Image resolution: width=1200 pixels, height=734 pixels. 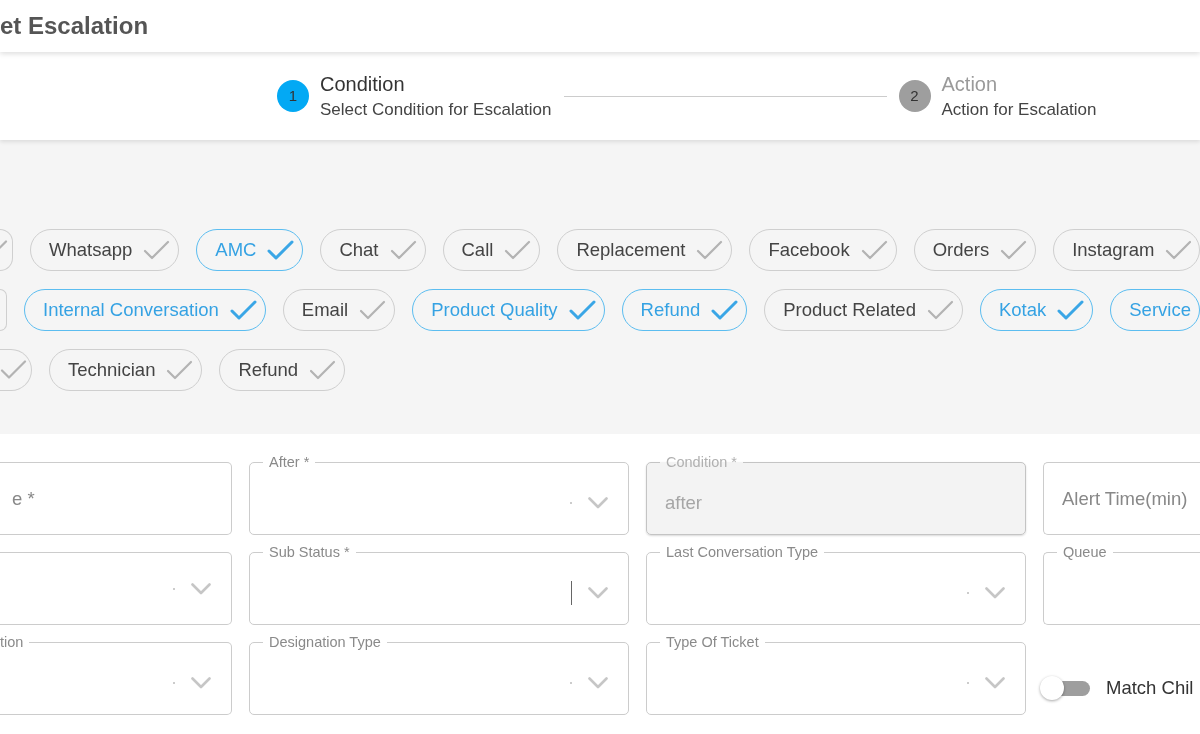 I want to click on step-subtitle: Select Condition for Escalation, so click(x=436, y=110).